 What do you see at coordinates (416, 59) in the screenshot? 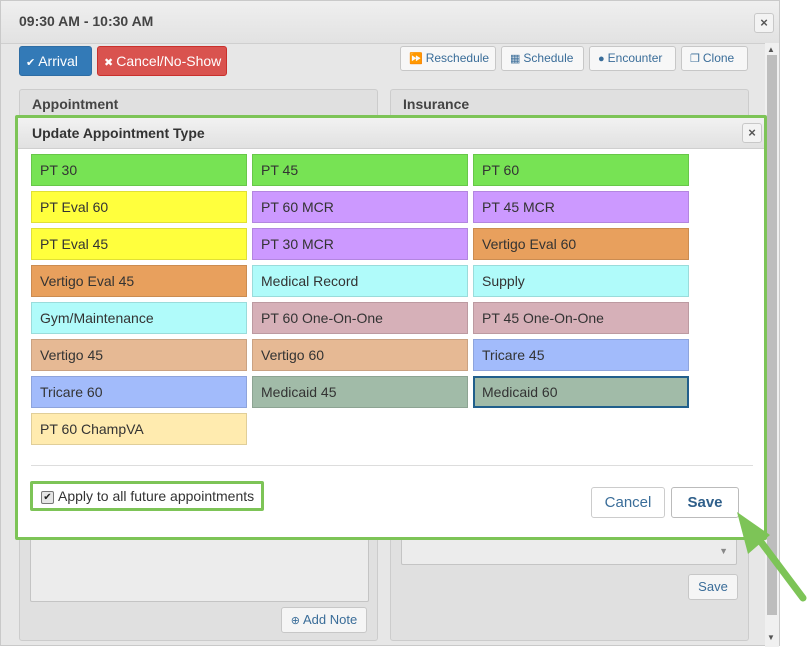
I see `fast-forward-icon: ⏩` at bounding box center [416, 59].